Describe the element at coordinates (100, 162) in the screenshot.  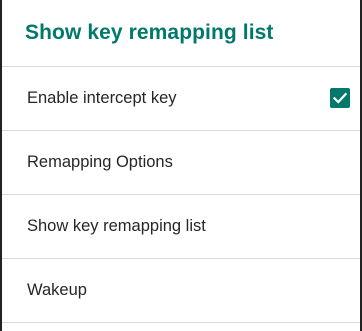
I see `list-item-label: Remapping Options` at that location.